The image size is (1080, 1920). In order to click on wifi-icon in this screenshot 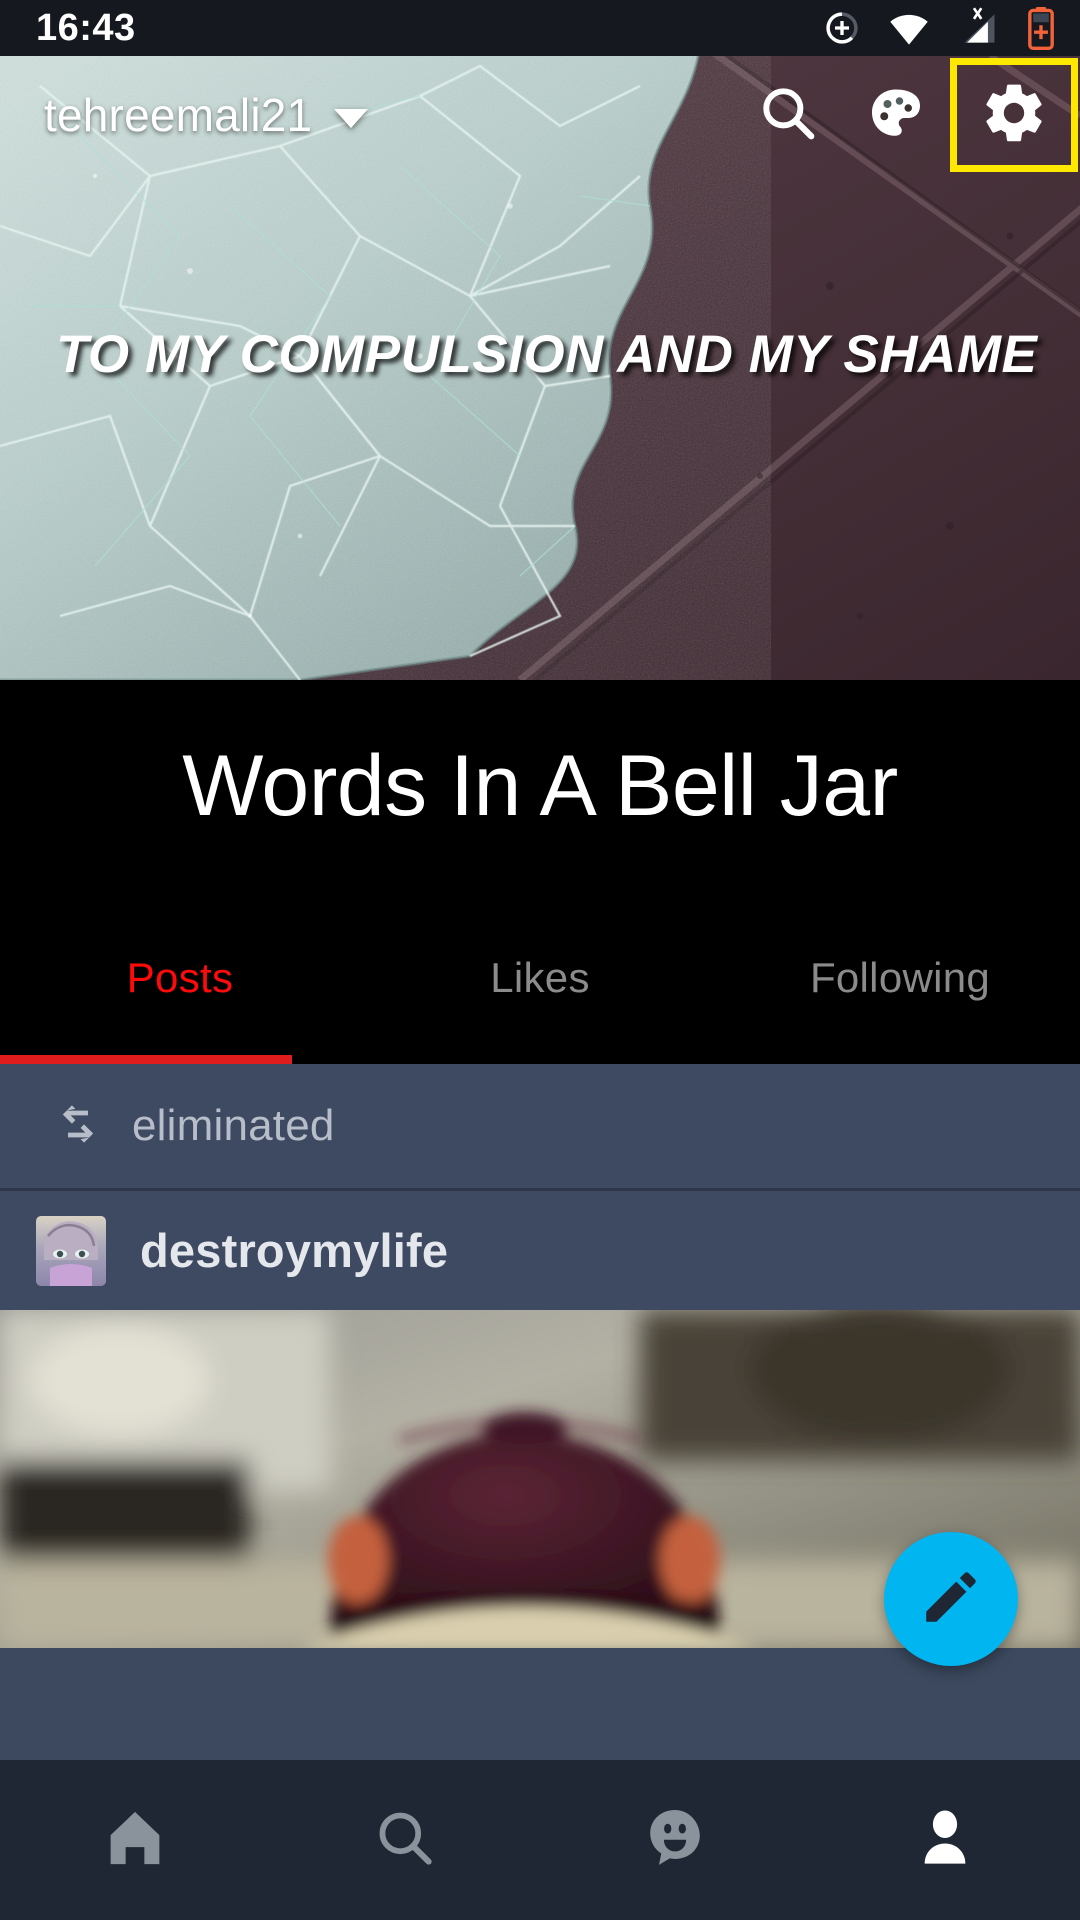, I will do `click(909, 28)`.